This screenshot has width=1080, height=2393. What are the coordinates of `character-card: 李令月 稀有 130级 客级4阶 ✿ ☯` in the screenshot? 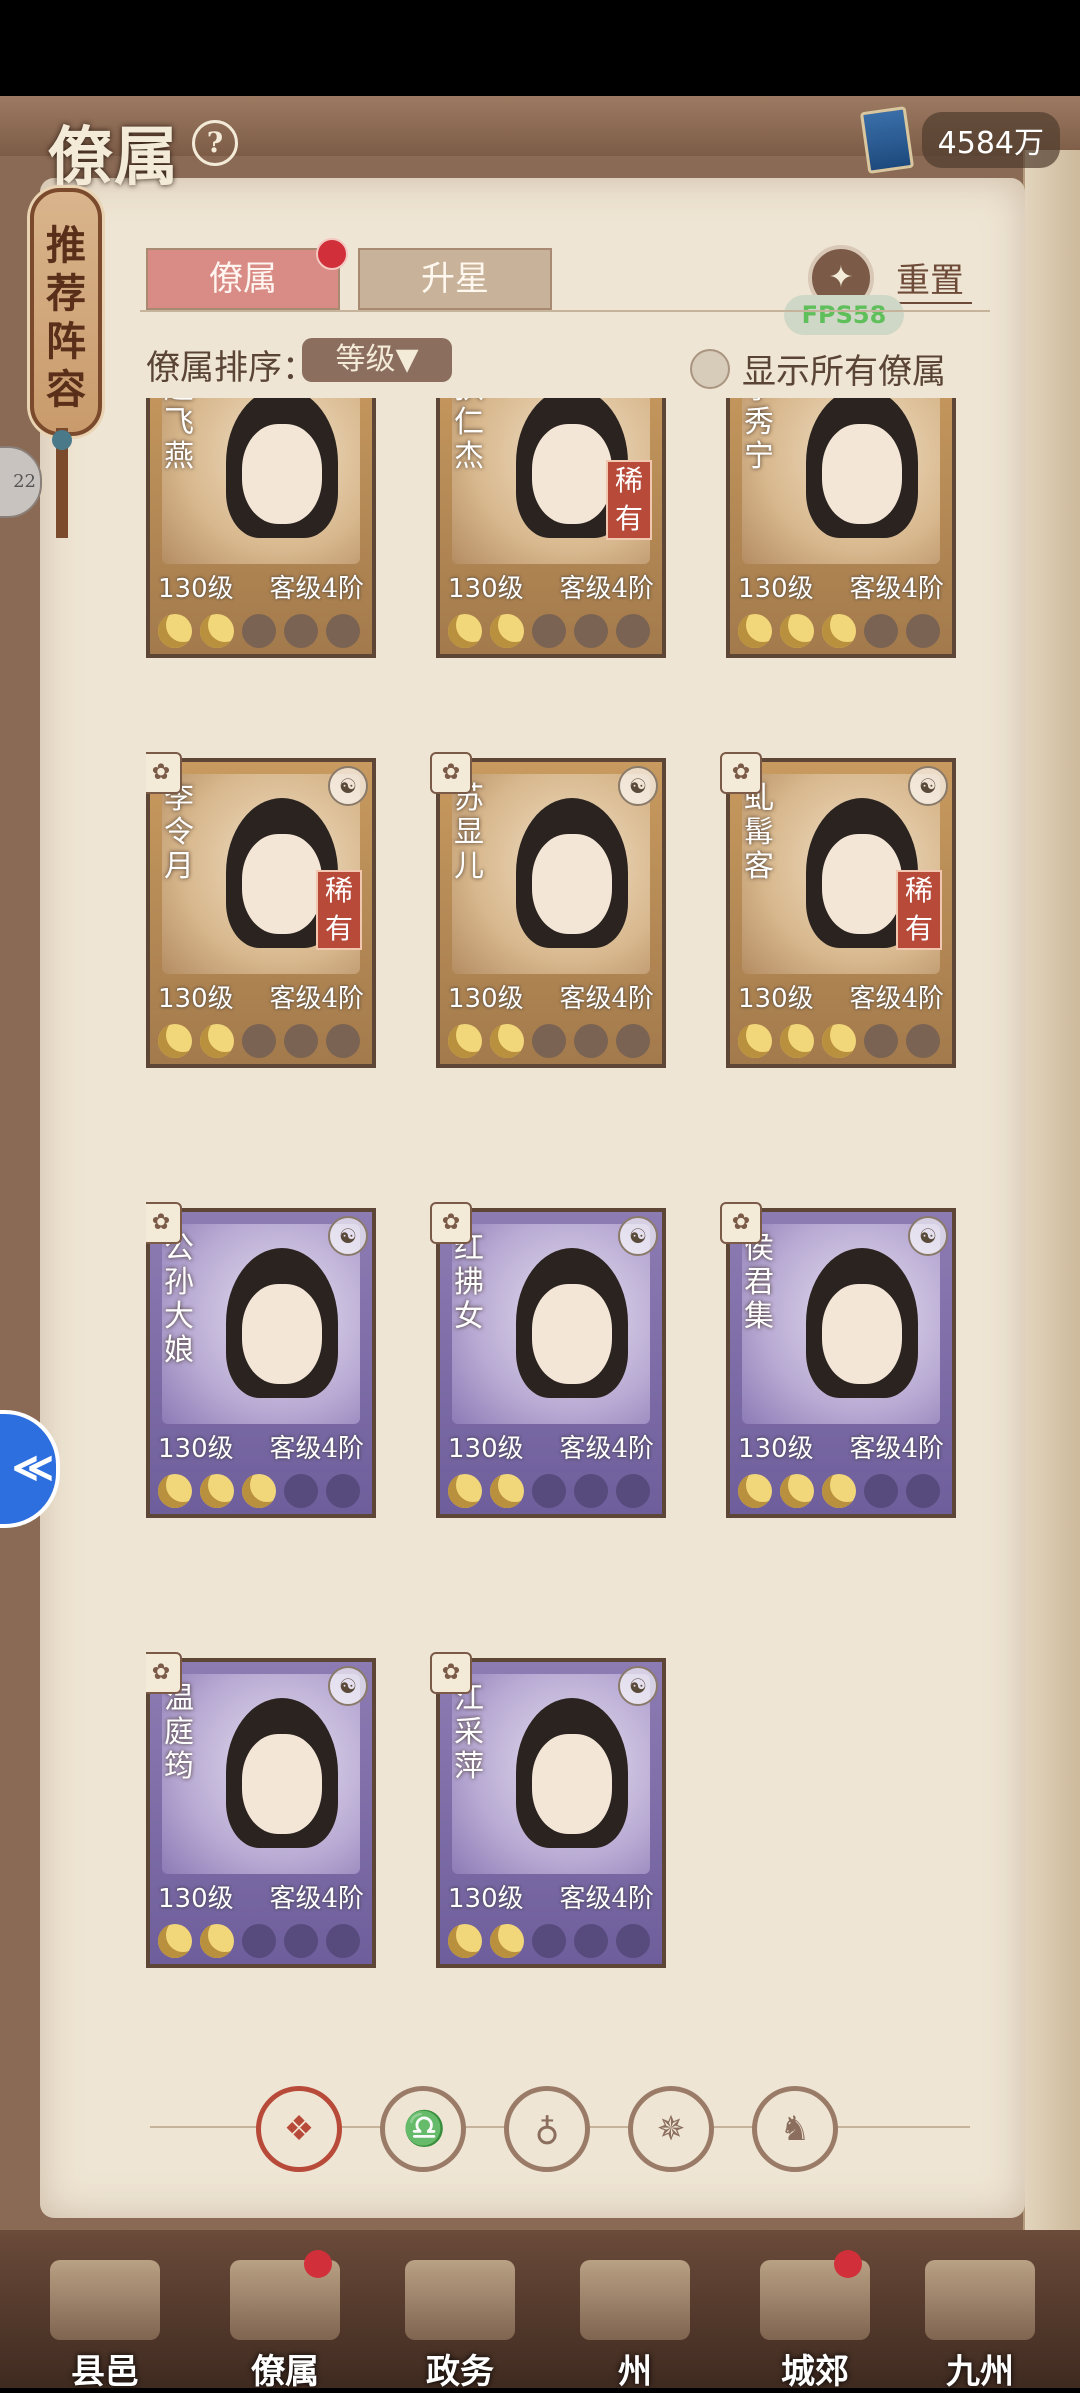 It's located at (261, 915).